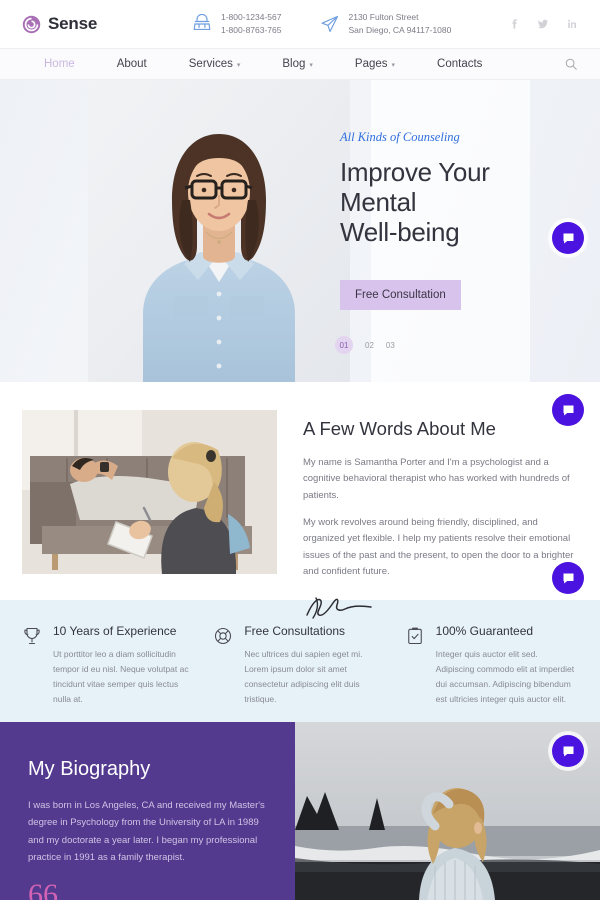  Describe the element at coordinates (251, 30) in the screenshot. I see `phone-number-2: 1-800-8763-765` at that location.